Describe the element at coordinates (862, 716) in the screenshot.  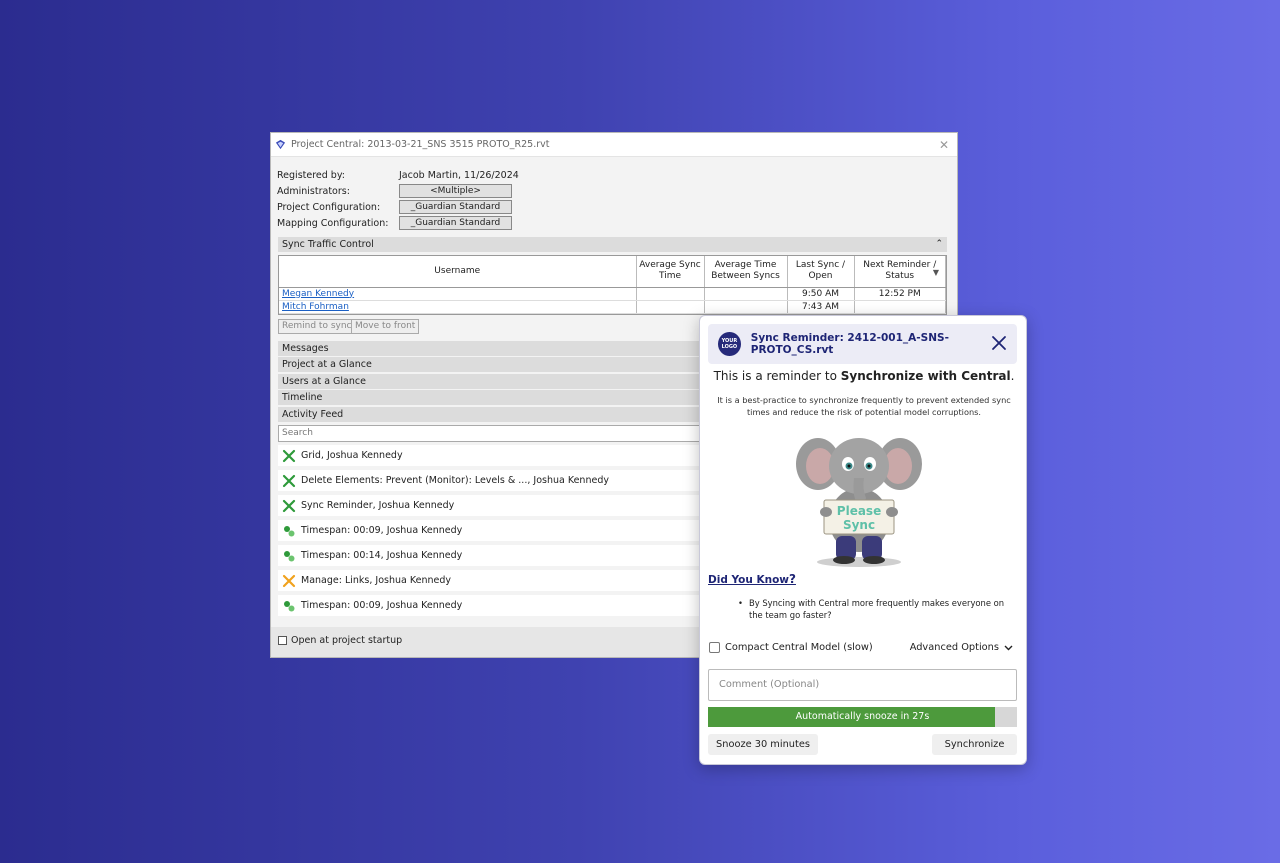
I see `progress-label: Automatically snooze in 27s` at that location.